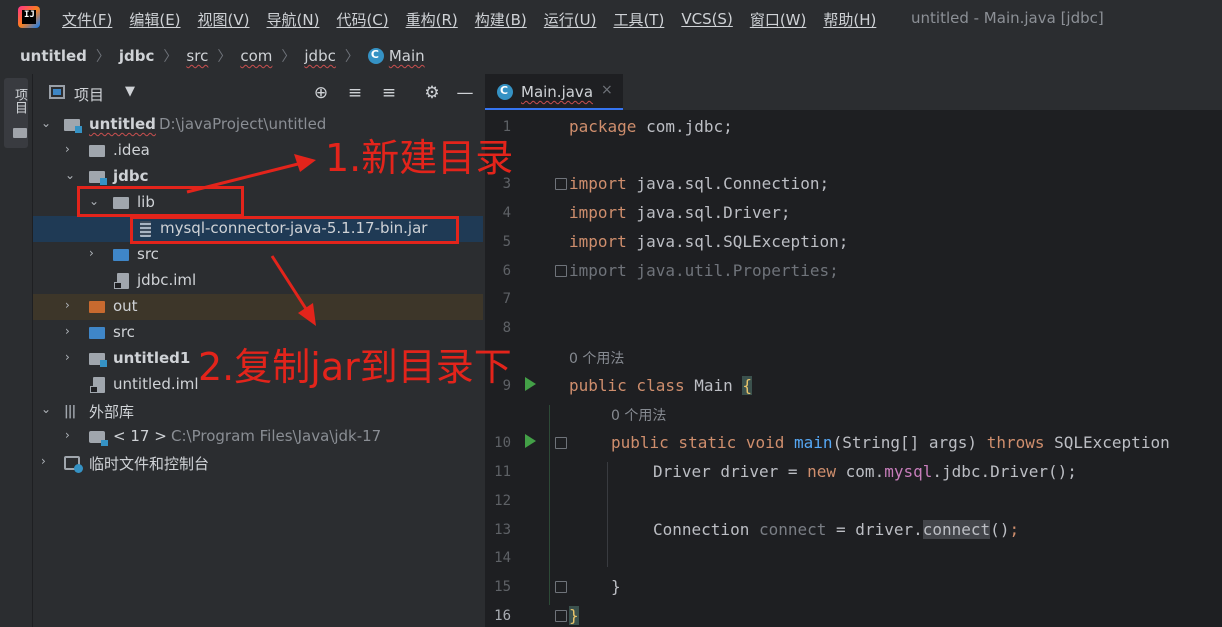  What do you see at coordinates (130, 91) in the screenshot?
I see `chevron-down-icon: ▼` at bounding box center [130, 91].